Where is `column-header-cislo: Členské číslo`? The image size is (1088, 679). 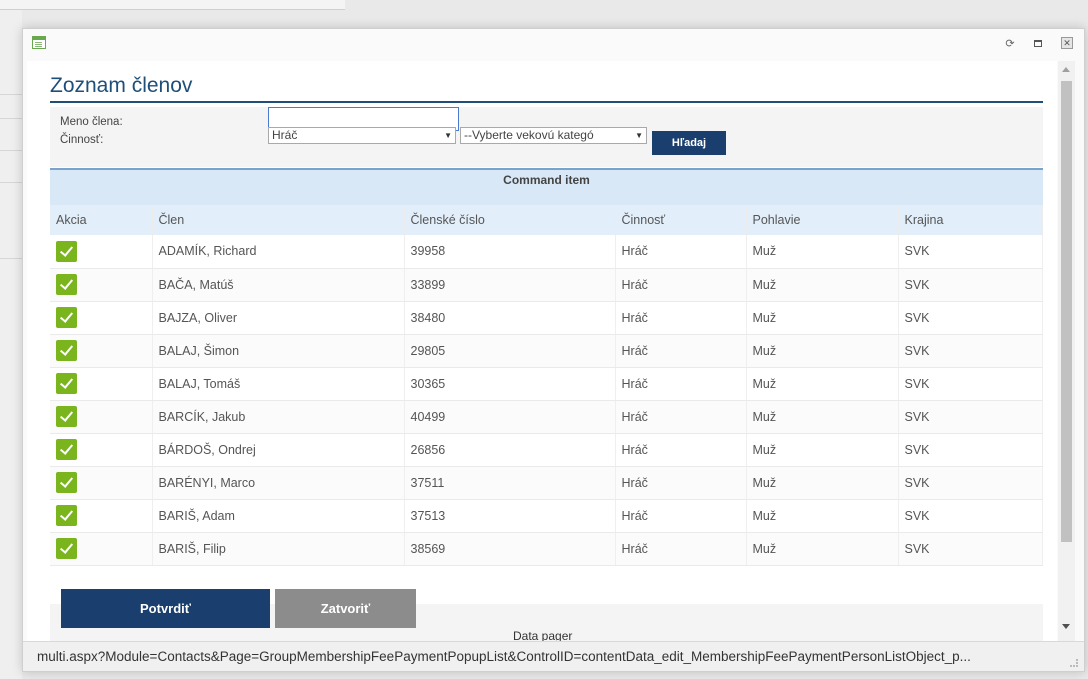
column-header-cislo: Členské číslo is located at coordinates (510, 220).